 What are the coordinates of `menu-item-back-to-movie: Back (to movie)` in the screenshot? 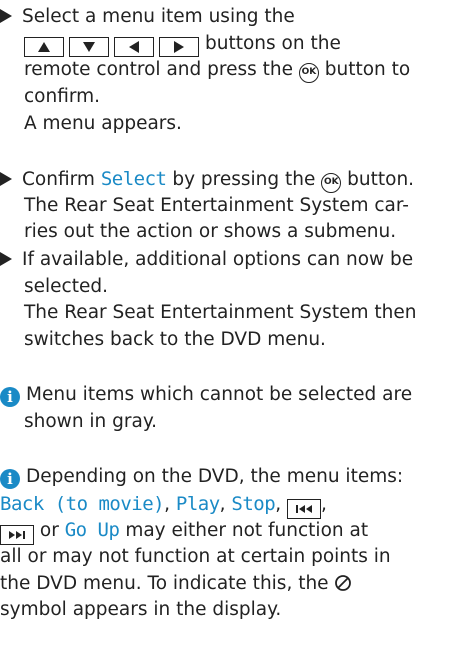 It's located at (82, 503).